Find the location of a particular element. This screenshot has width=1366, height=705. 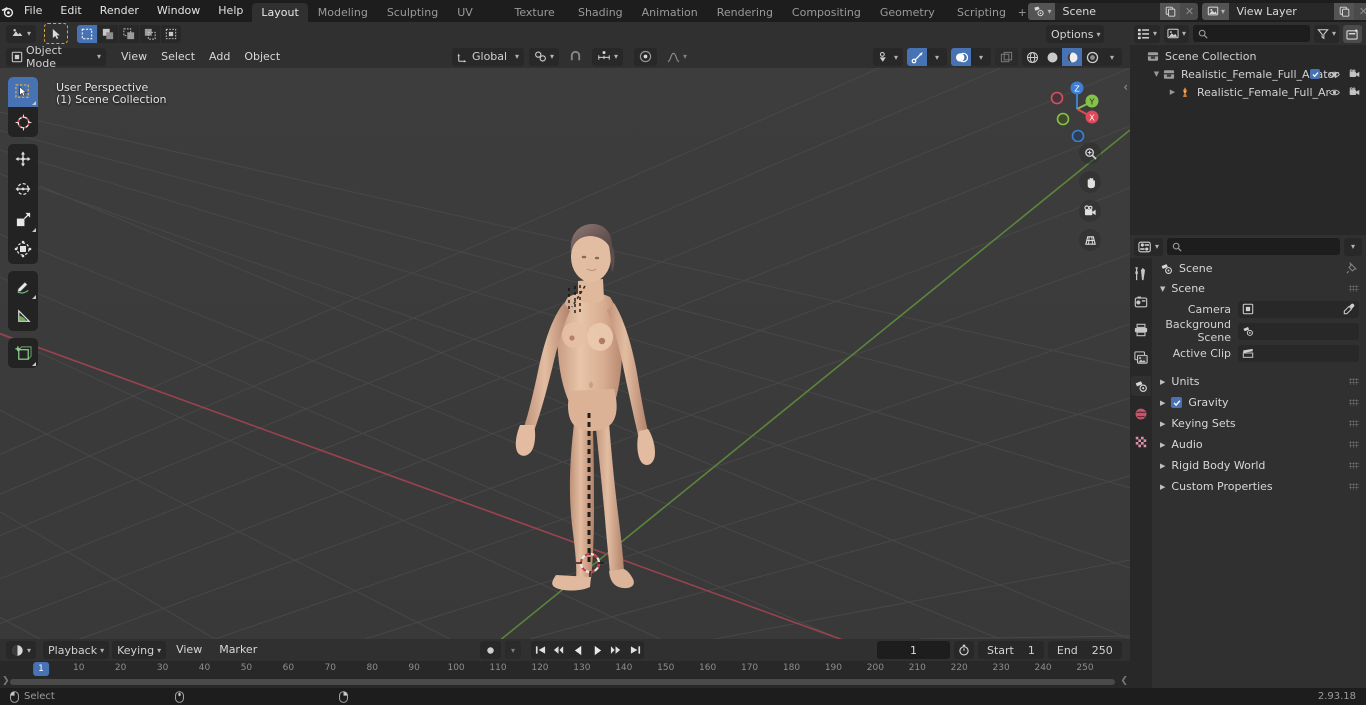

viewlayer-datablock: ▾ View Layer ✕ is located at coordinates (1284, 11).